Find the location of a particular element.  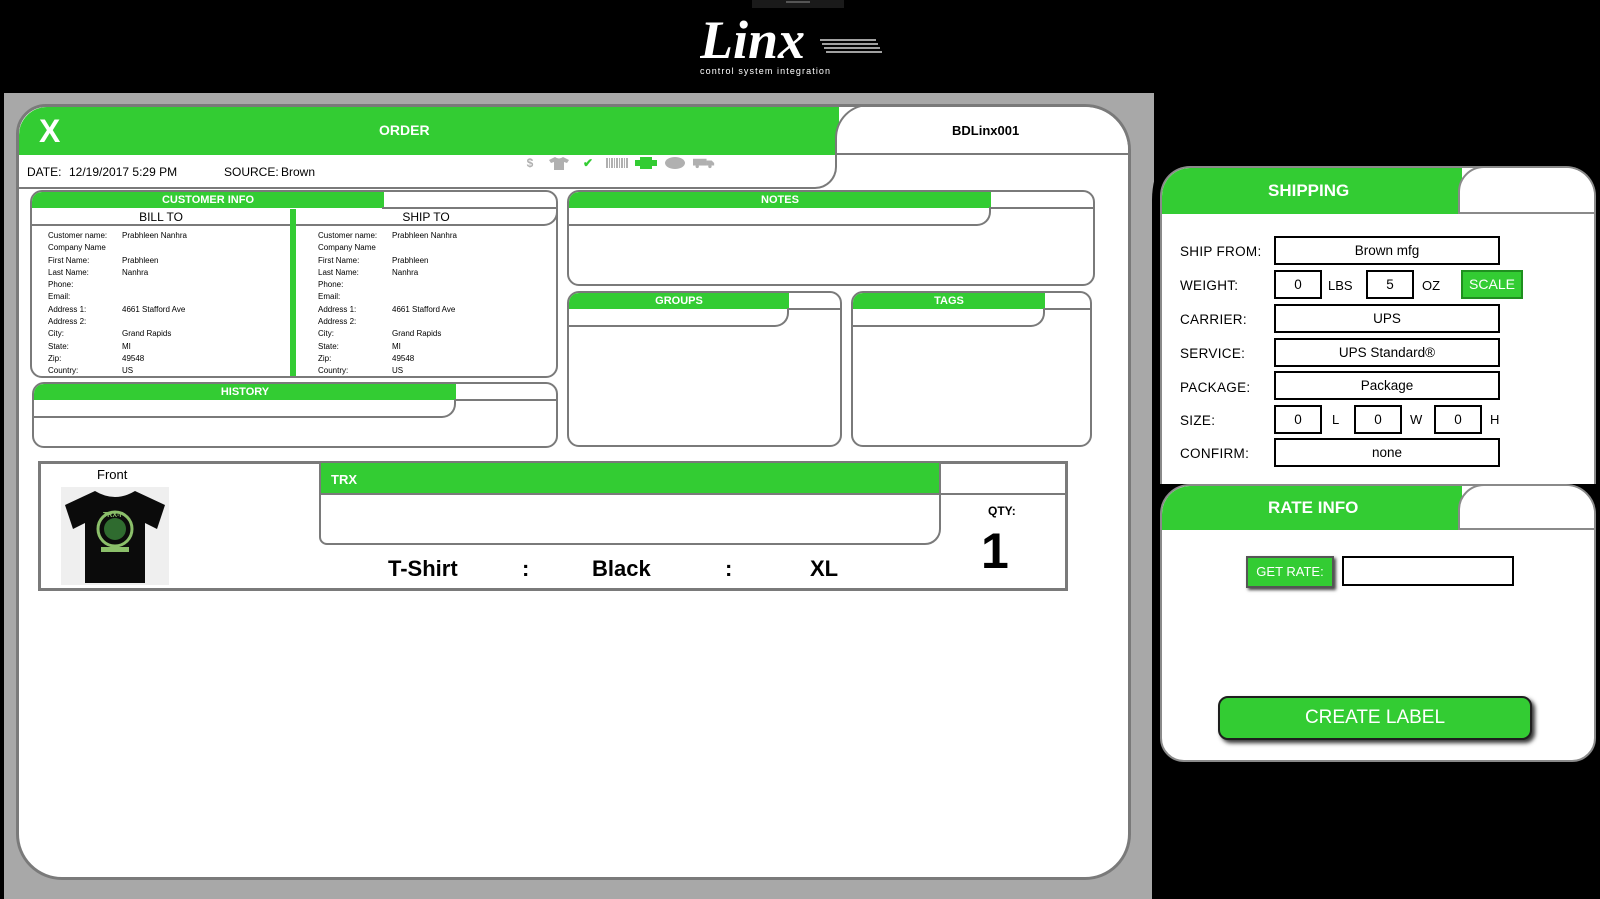

truck-icon is located at coordinates (704, 163).